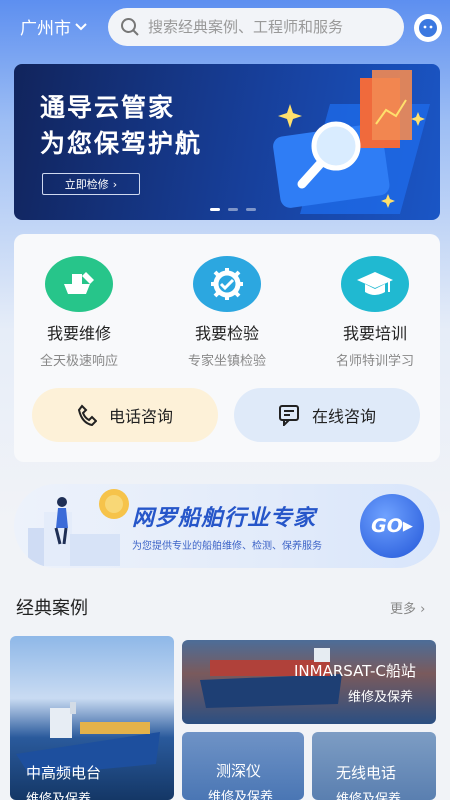 The image size is (450, 800). I want to click on more-cases-link: 更多 ›, so click(407, 607).